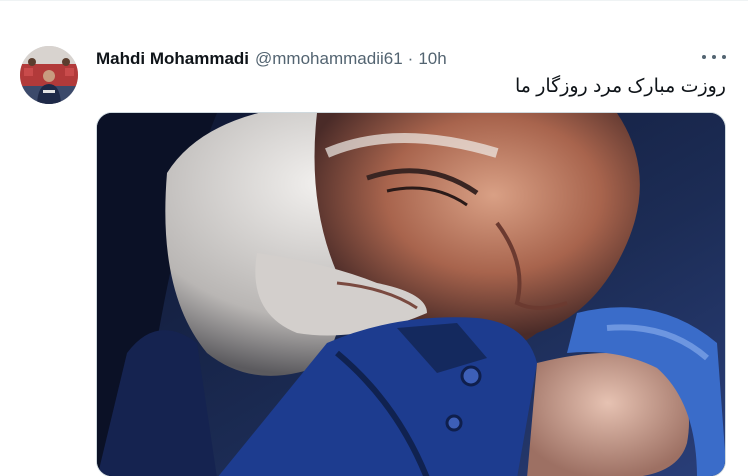  What do you see at coordinates (172, 59) in the screenshot?
I see `author-name: Mahdi Mohammadi` at bounding box center [172, 59].